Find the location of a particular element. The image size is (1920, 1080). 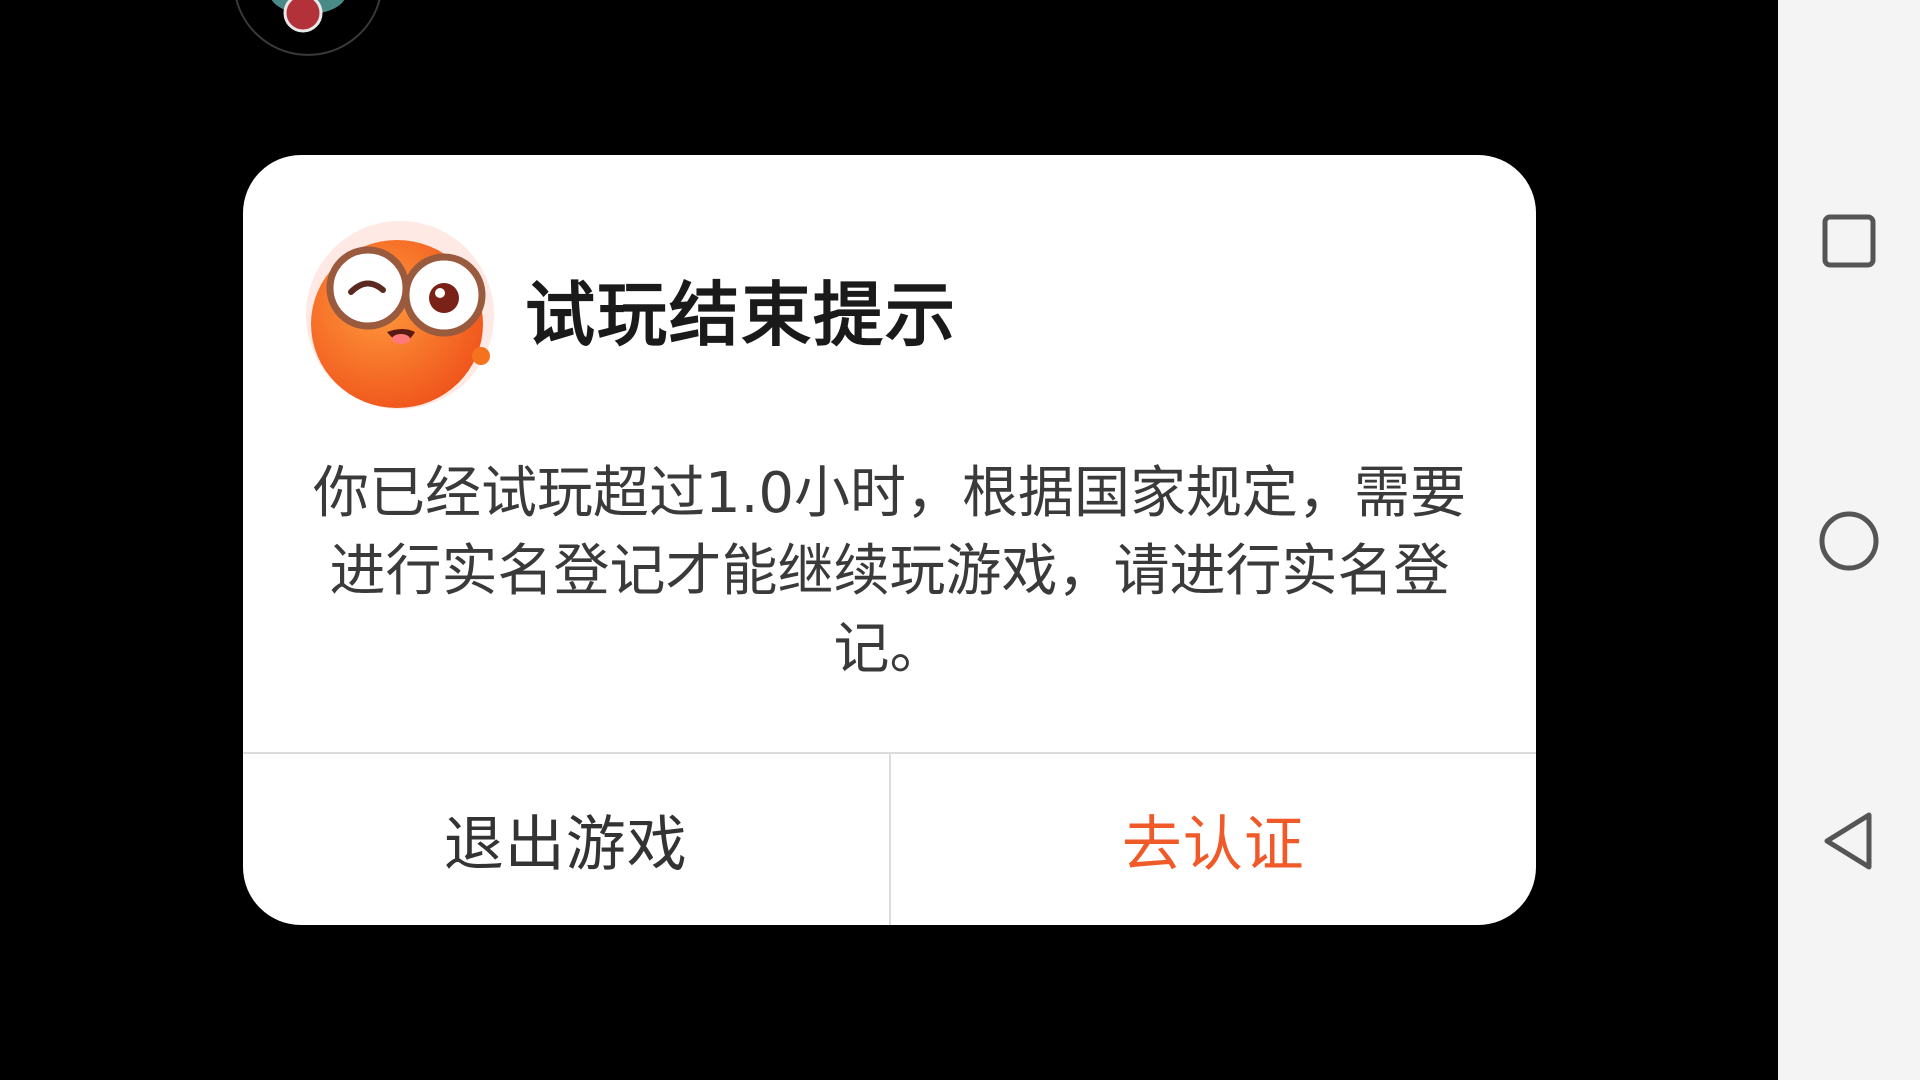

dialog-header: 试玩结束提示 is located at coordinates (631, 315).